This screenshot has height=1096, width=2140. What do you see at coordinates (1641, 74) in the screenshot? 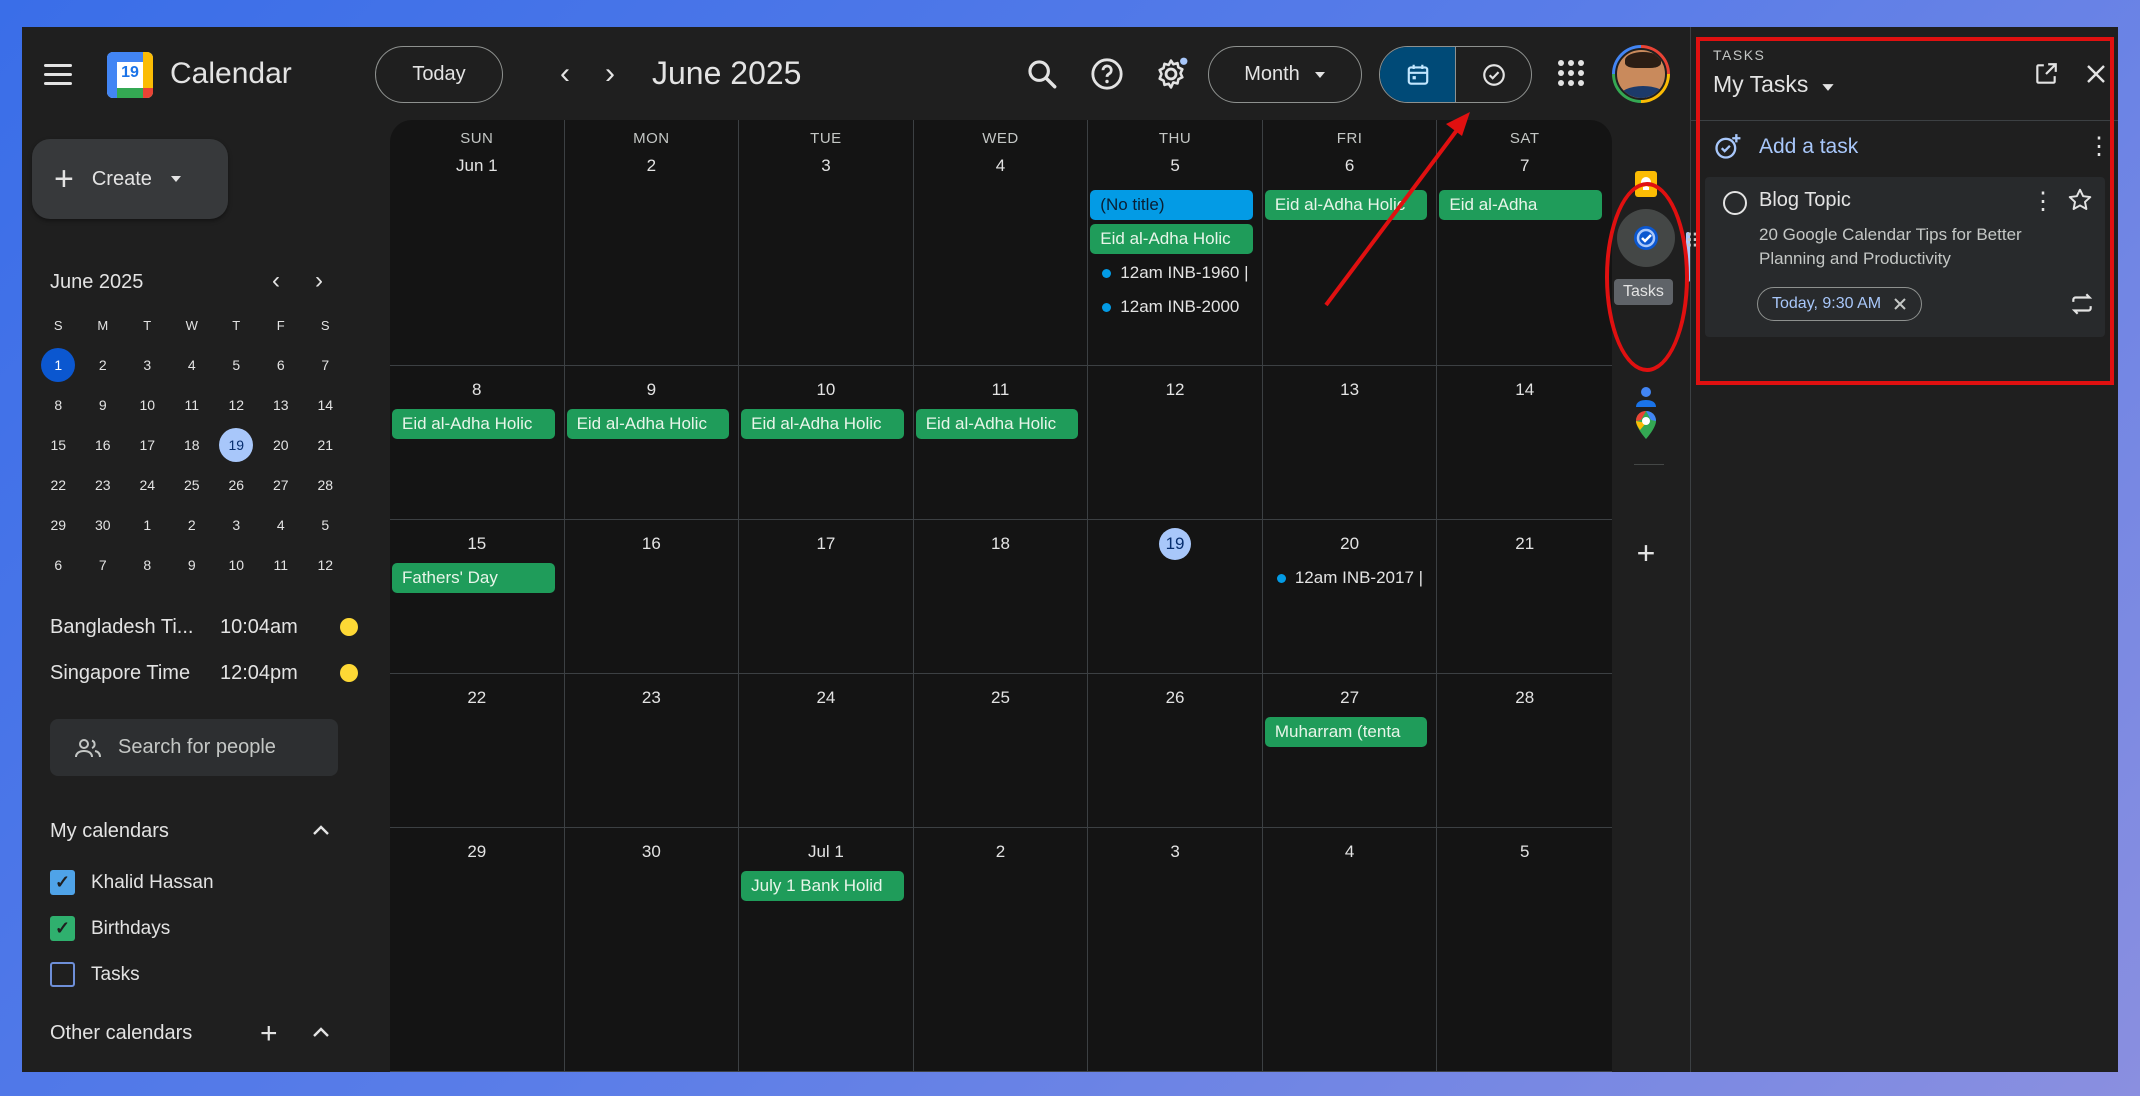
I see `account-avatar` at bounding box center [1641, 74].